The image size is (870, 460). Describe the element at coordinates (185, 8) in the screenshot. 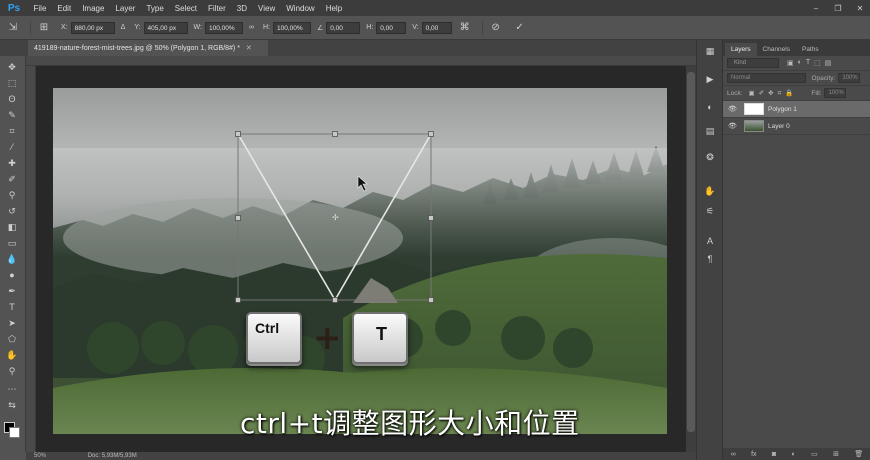

I see `menu-select: Select` at that location.